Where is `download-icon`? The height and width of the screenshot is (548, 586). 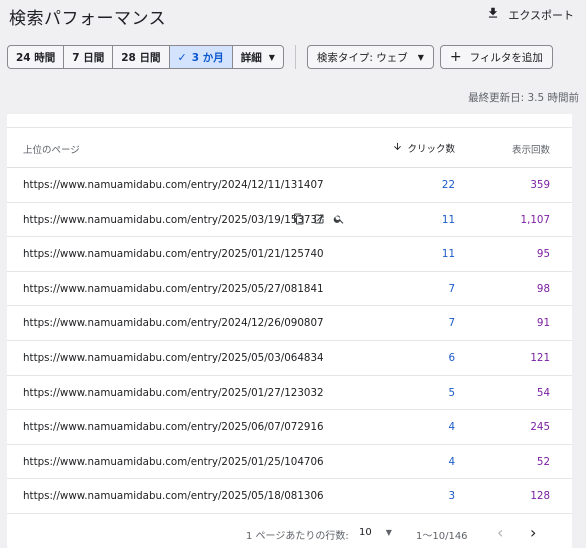 download-icon is located at coordinates (493, 14).